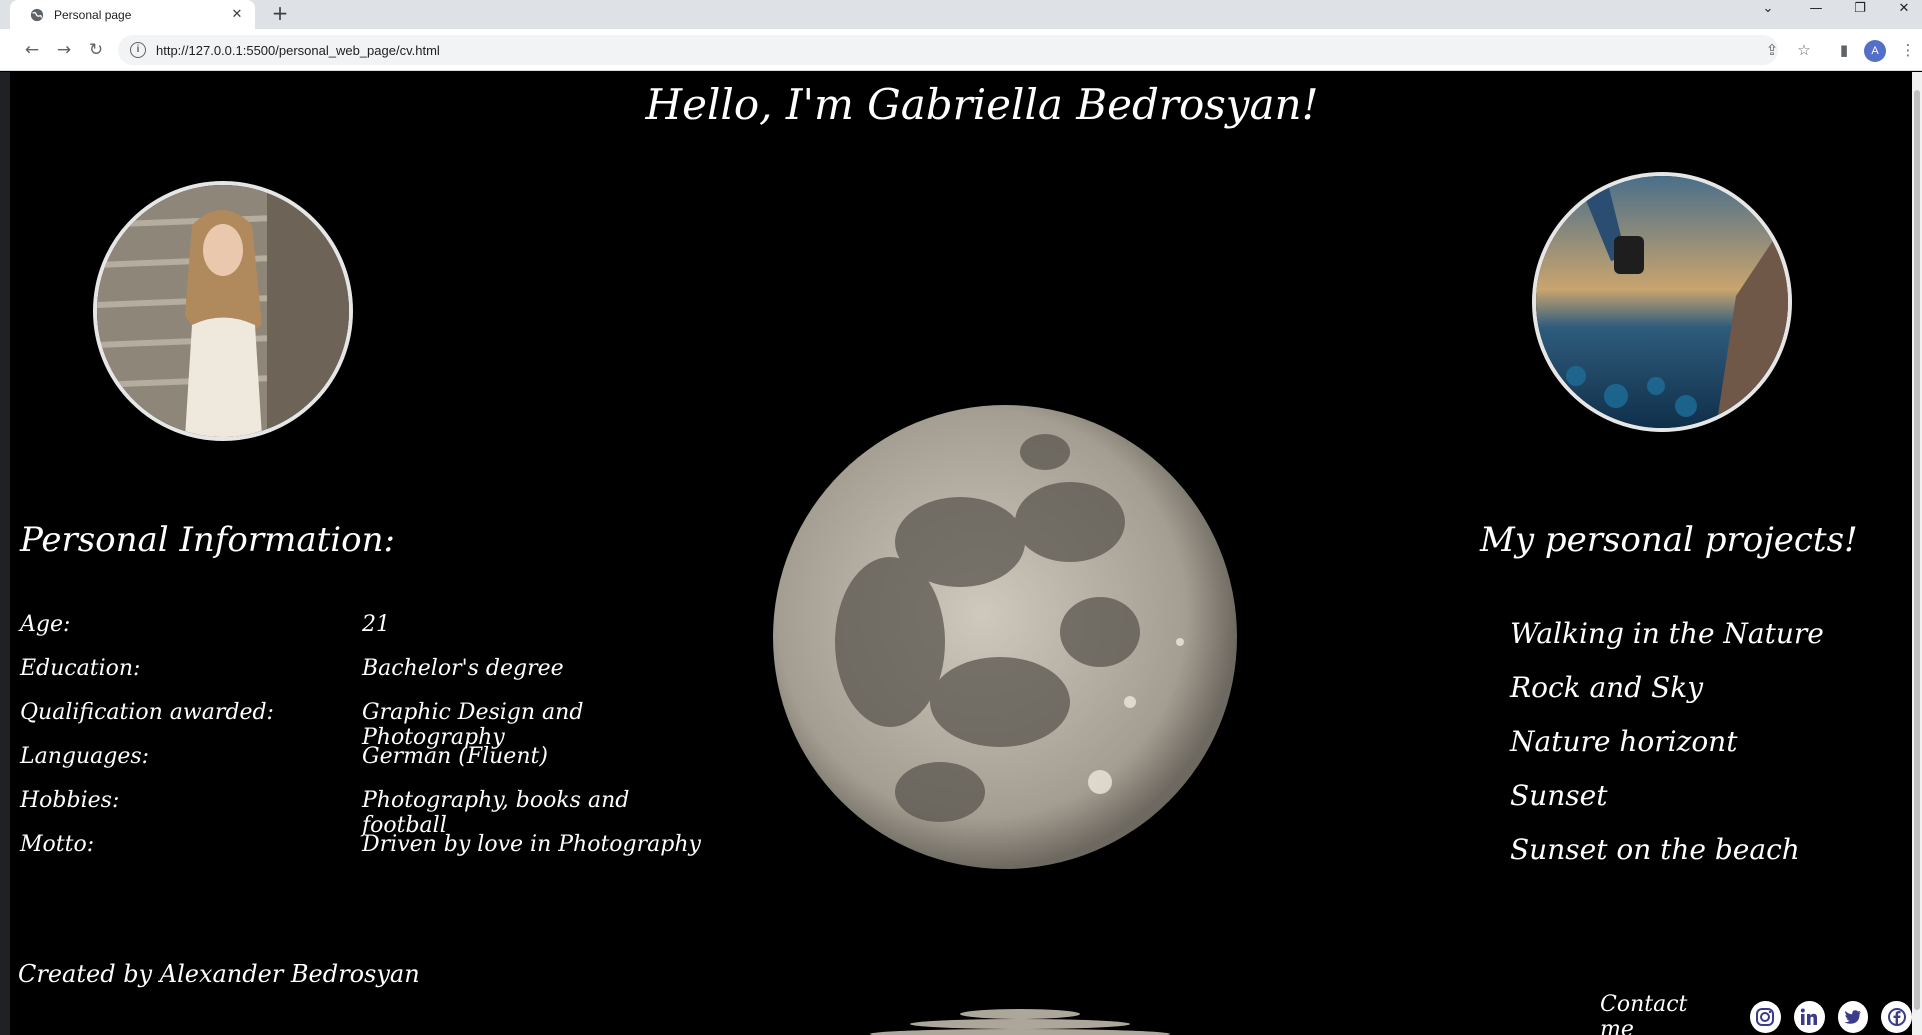 This screenshot has height=1035, width=1922. Describe the element at coordinates (37, 14) in the screenshot. I see `globe-icon` at that location.